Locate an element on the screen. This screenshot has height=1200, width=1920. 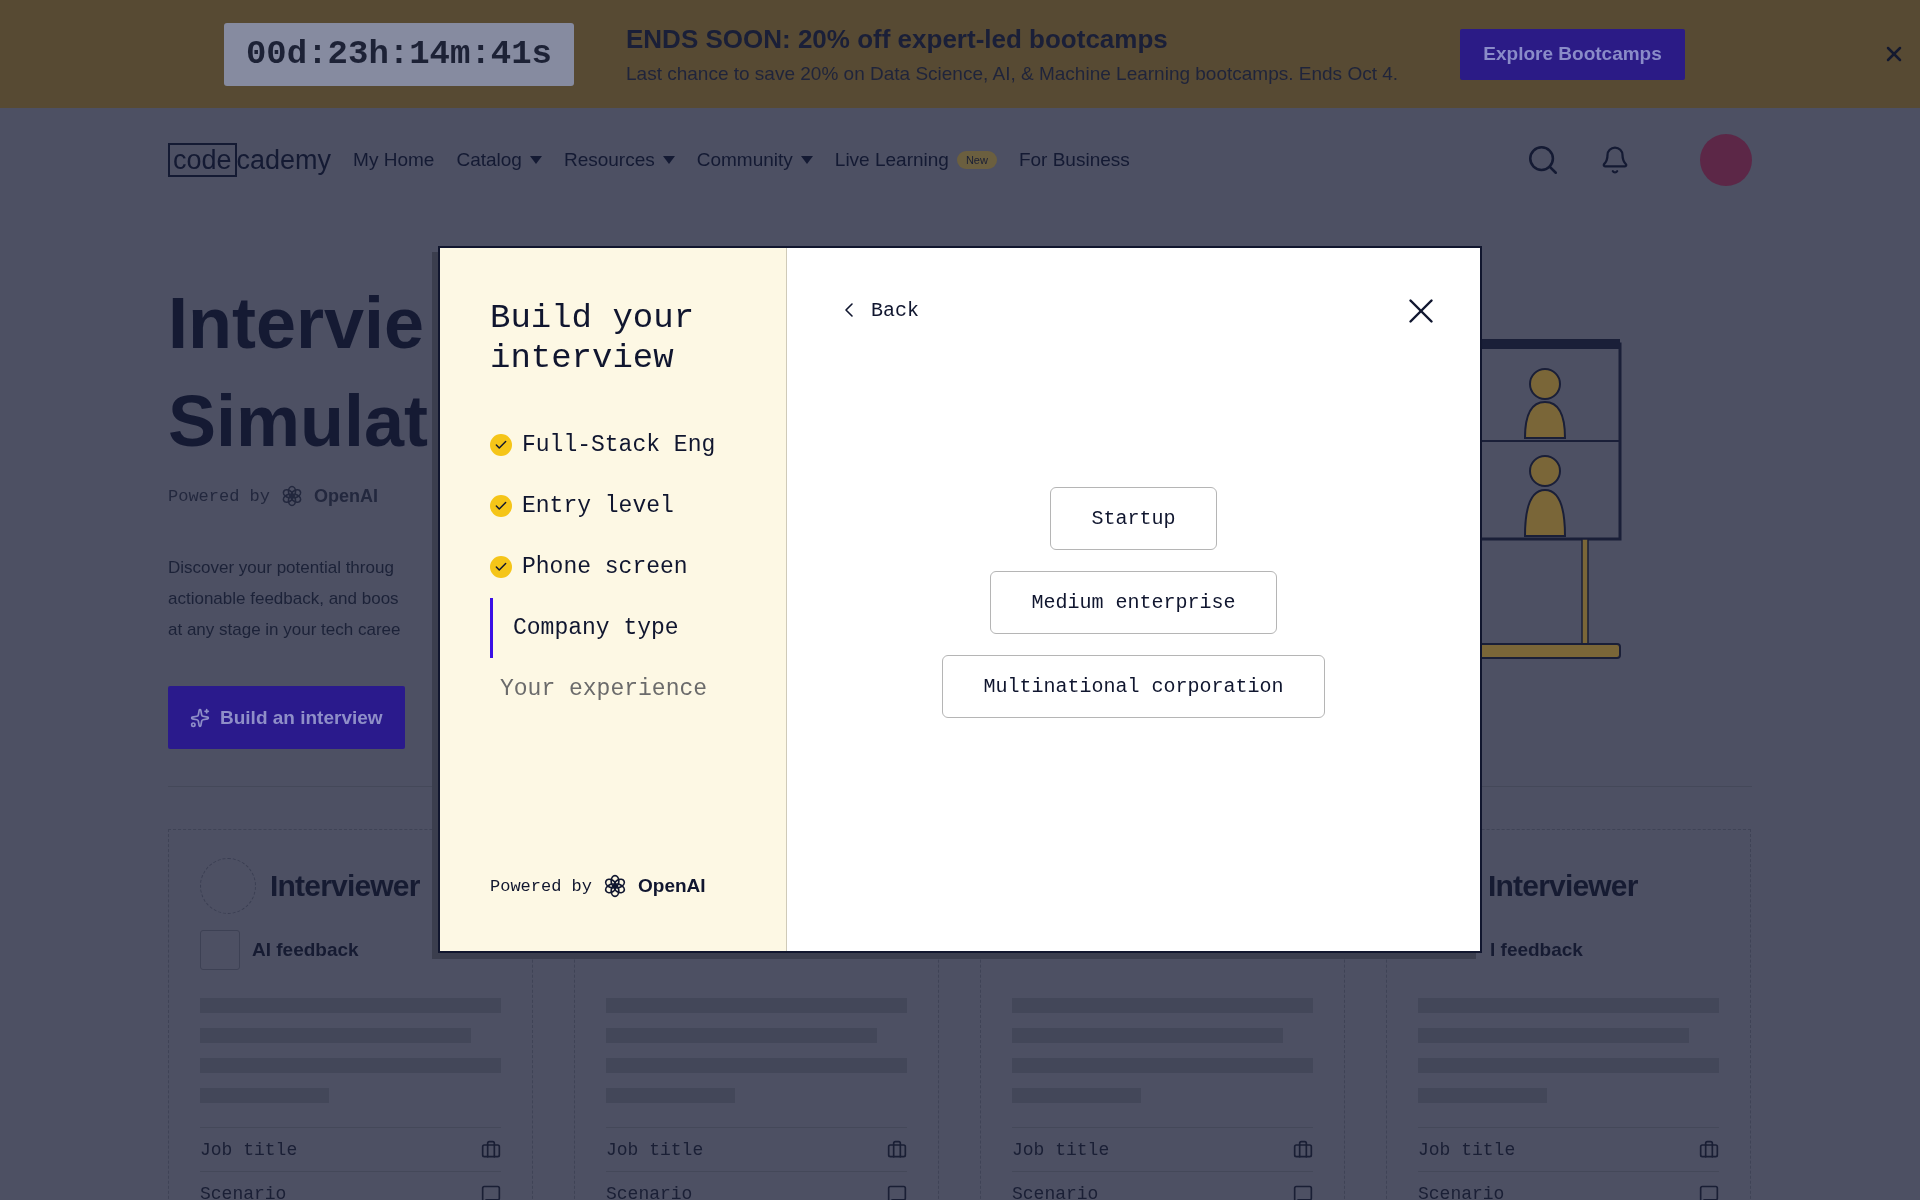
step-label: Company type is located at coordinates (596, 627).